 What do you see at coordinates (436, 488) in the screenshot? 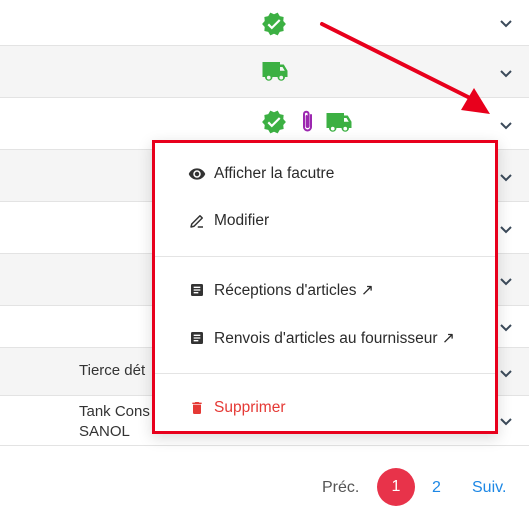
I see `pagination-page-2: 2` at bounding box center [436, 488].